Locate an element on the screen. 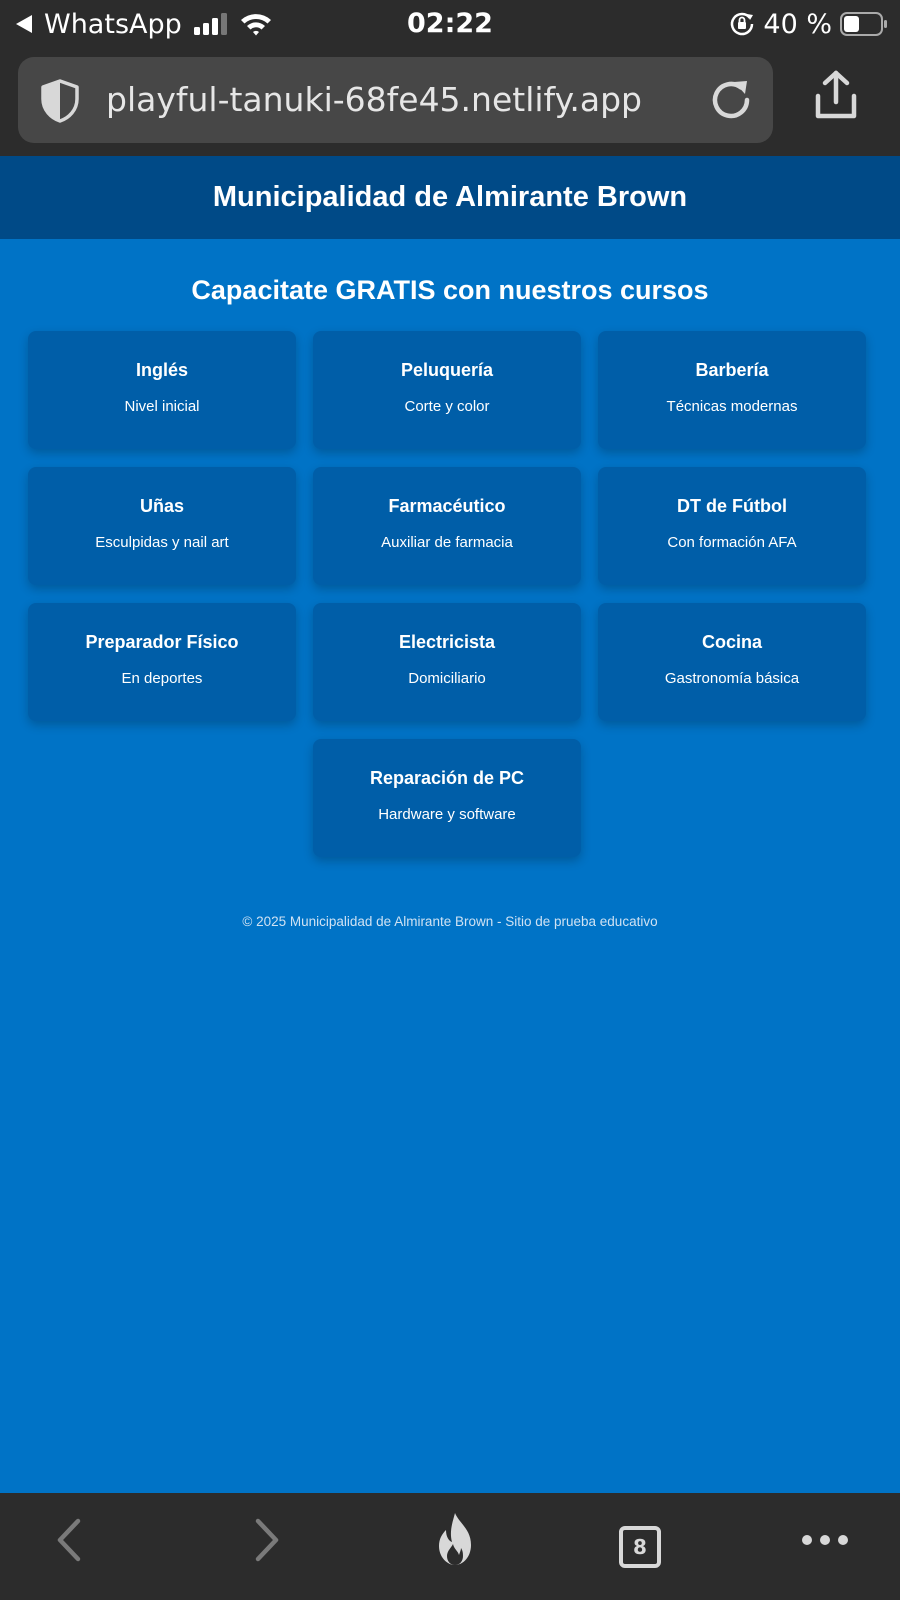 This screenshot has width=900, height=1600. course-desc: En deportes is located at coordinates (162, 678).